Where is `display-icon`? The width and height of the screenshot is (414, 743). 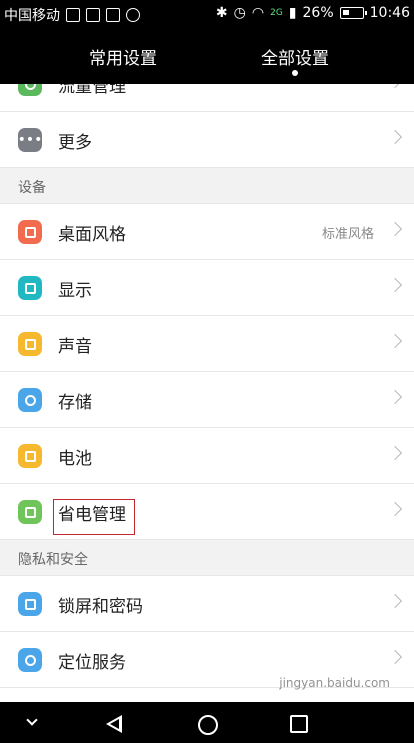
display-icon is located at coordinates (30, 288).